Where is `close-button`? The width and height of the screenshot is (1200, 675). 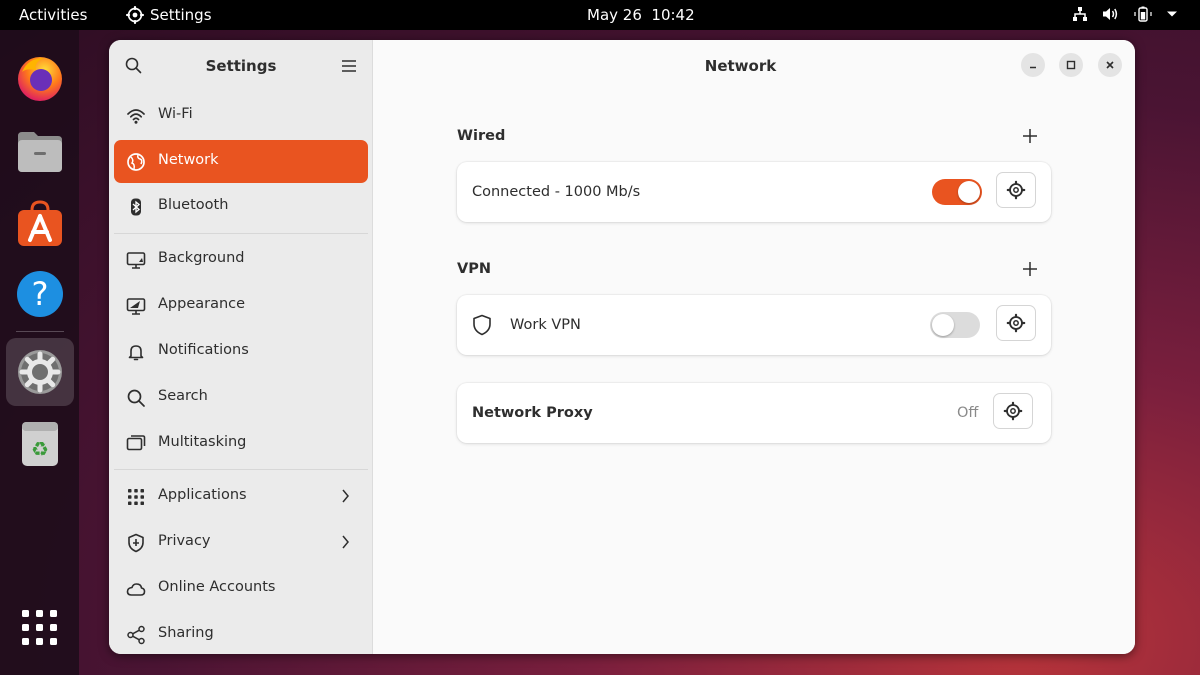 close-button is located at coordinates (1110, 65).